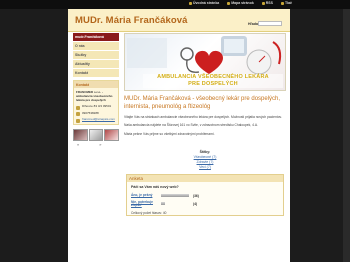 This screenshot has width=350, height=262. What do you see at coordinates (147, 53) in the screenshot?
I see `document-icon` at bounding box center [147, 53].